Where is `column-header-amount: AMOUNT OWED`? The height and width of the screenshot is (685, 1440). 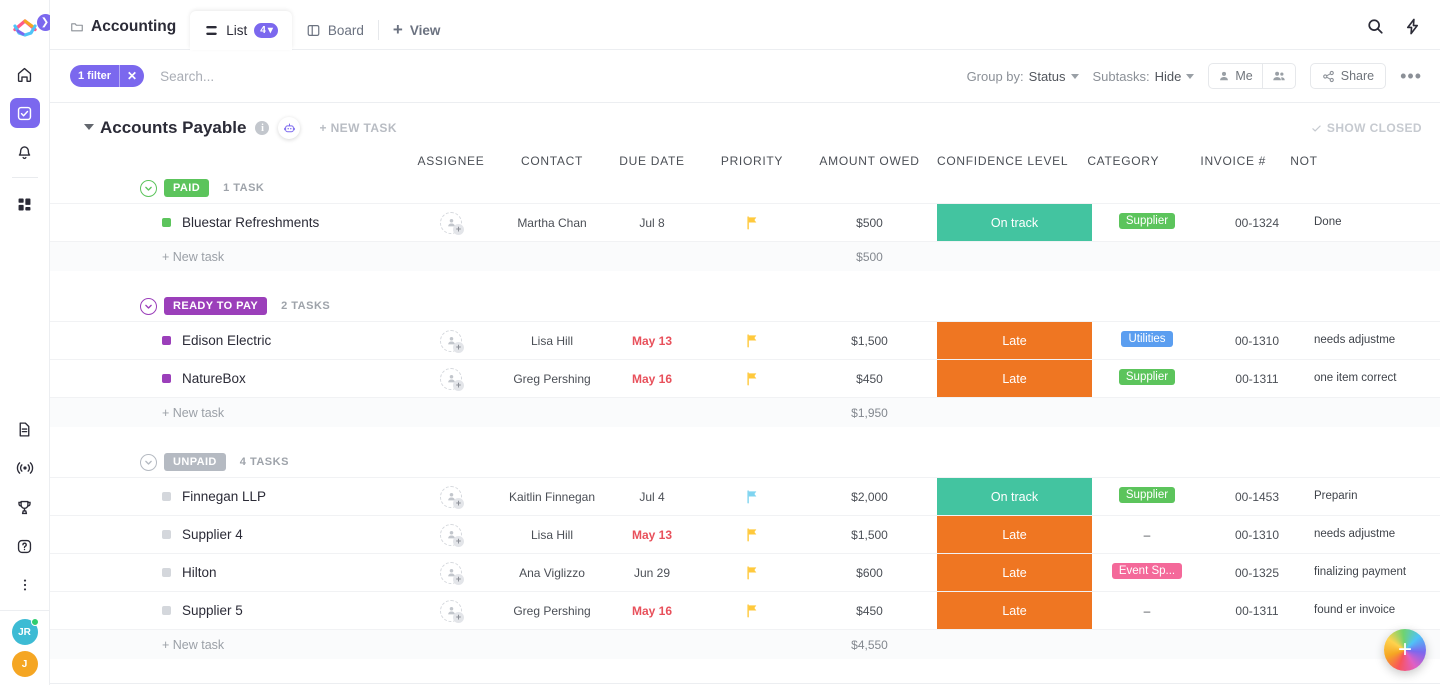 column-header-amount: AMOUNT OWED is located at coordinates (869, 161).